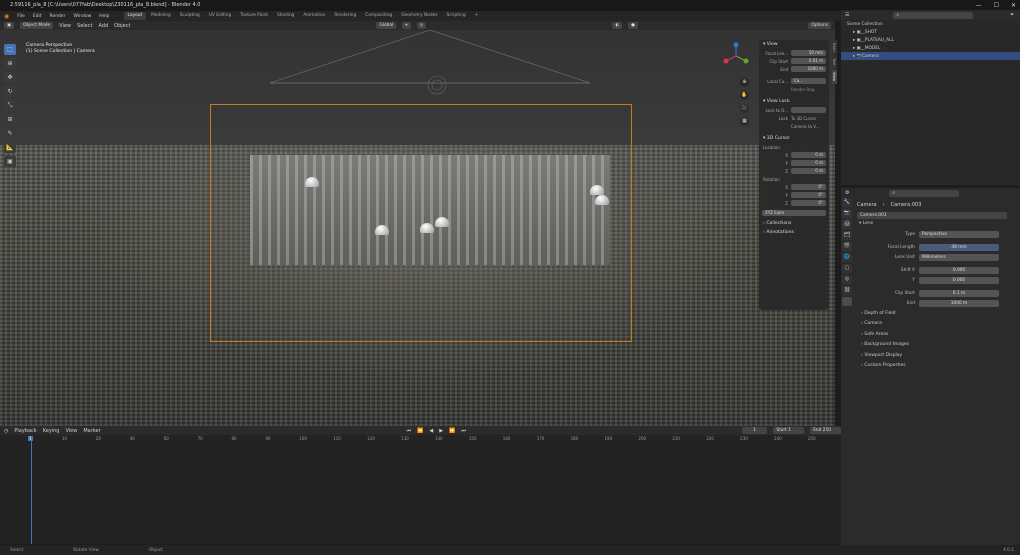 The image size is (1020, 555). I want to click on snap-button: ⌖, so click(406, 25).